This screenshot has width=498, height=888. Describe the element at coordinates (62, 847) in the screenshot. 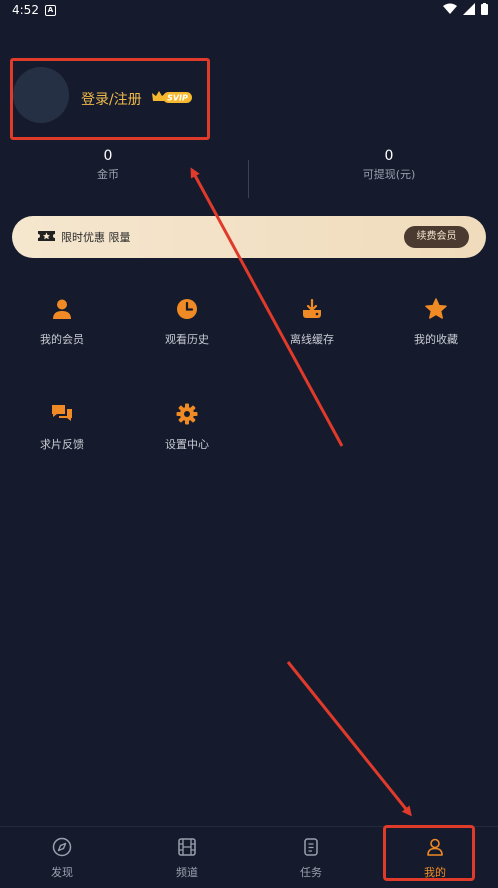

I see `compass-icon` at that location.